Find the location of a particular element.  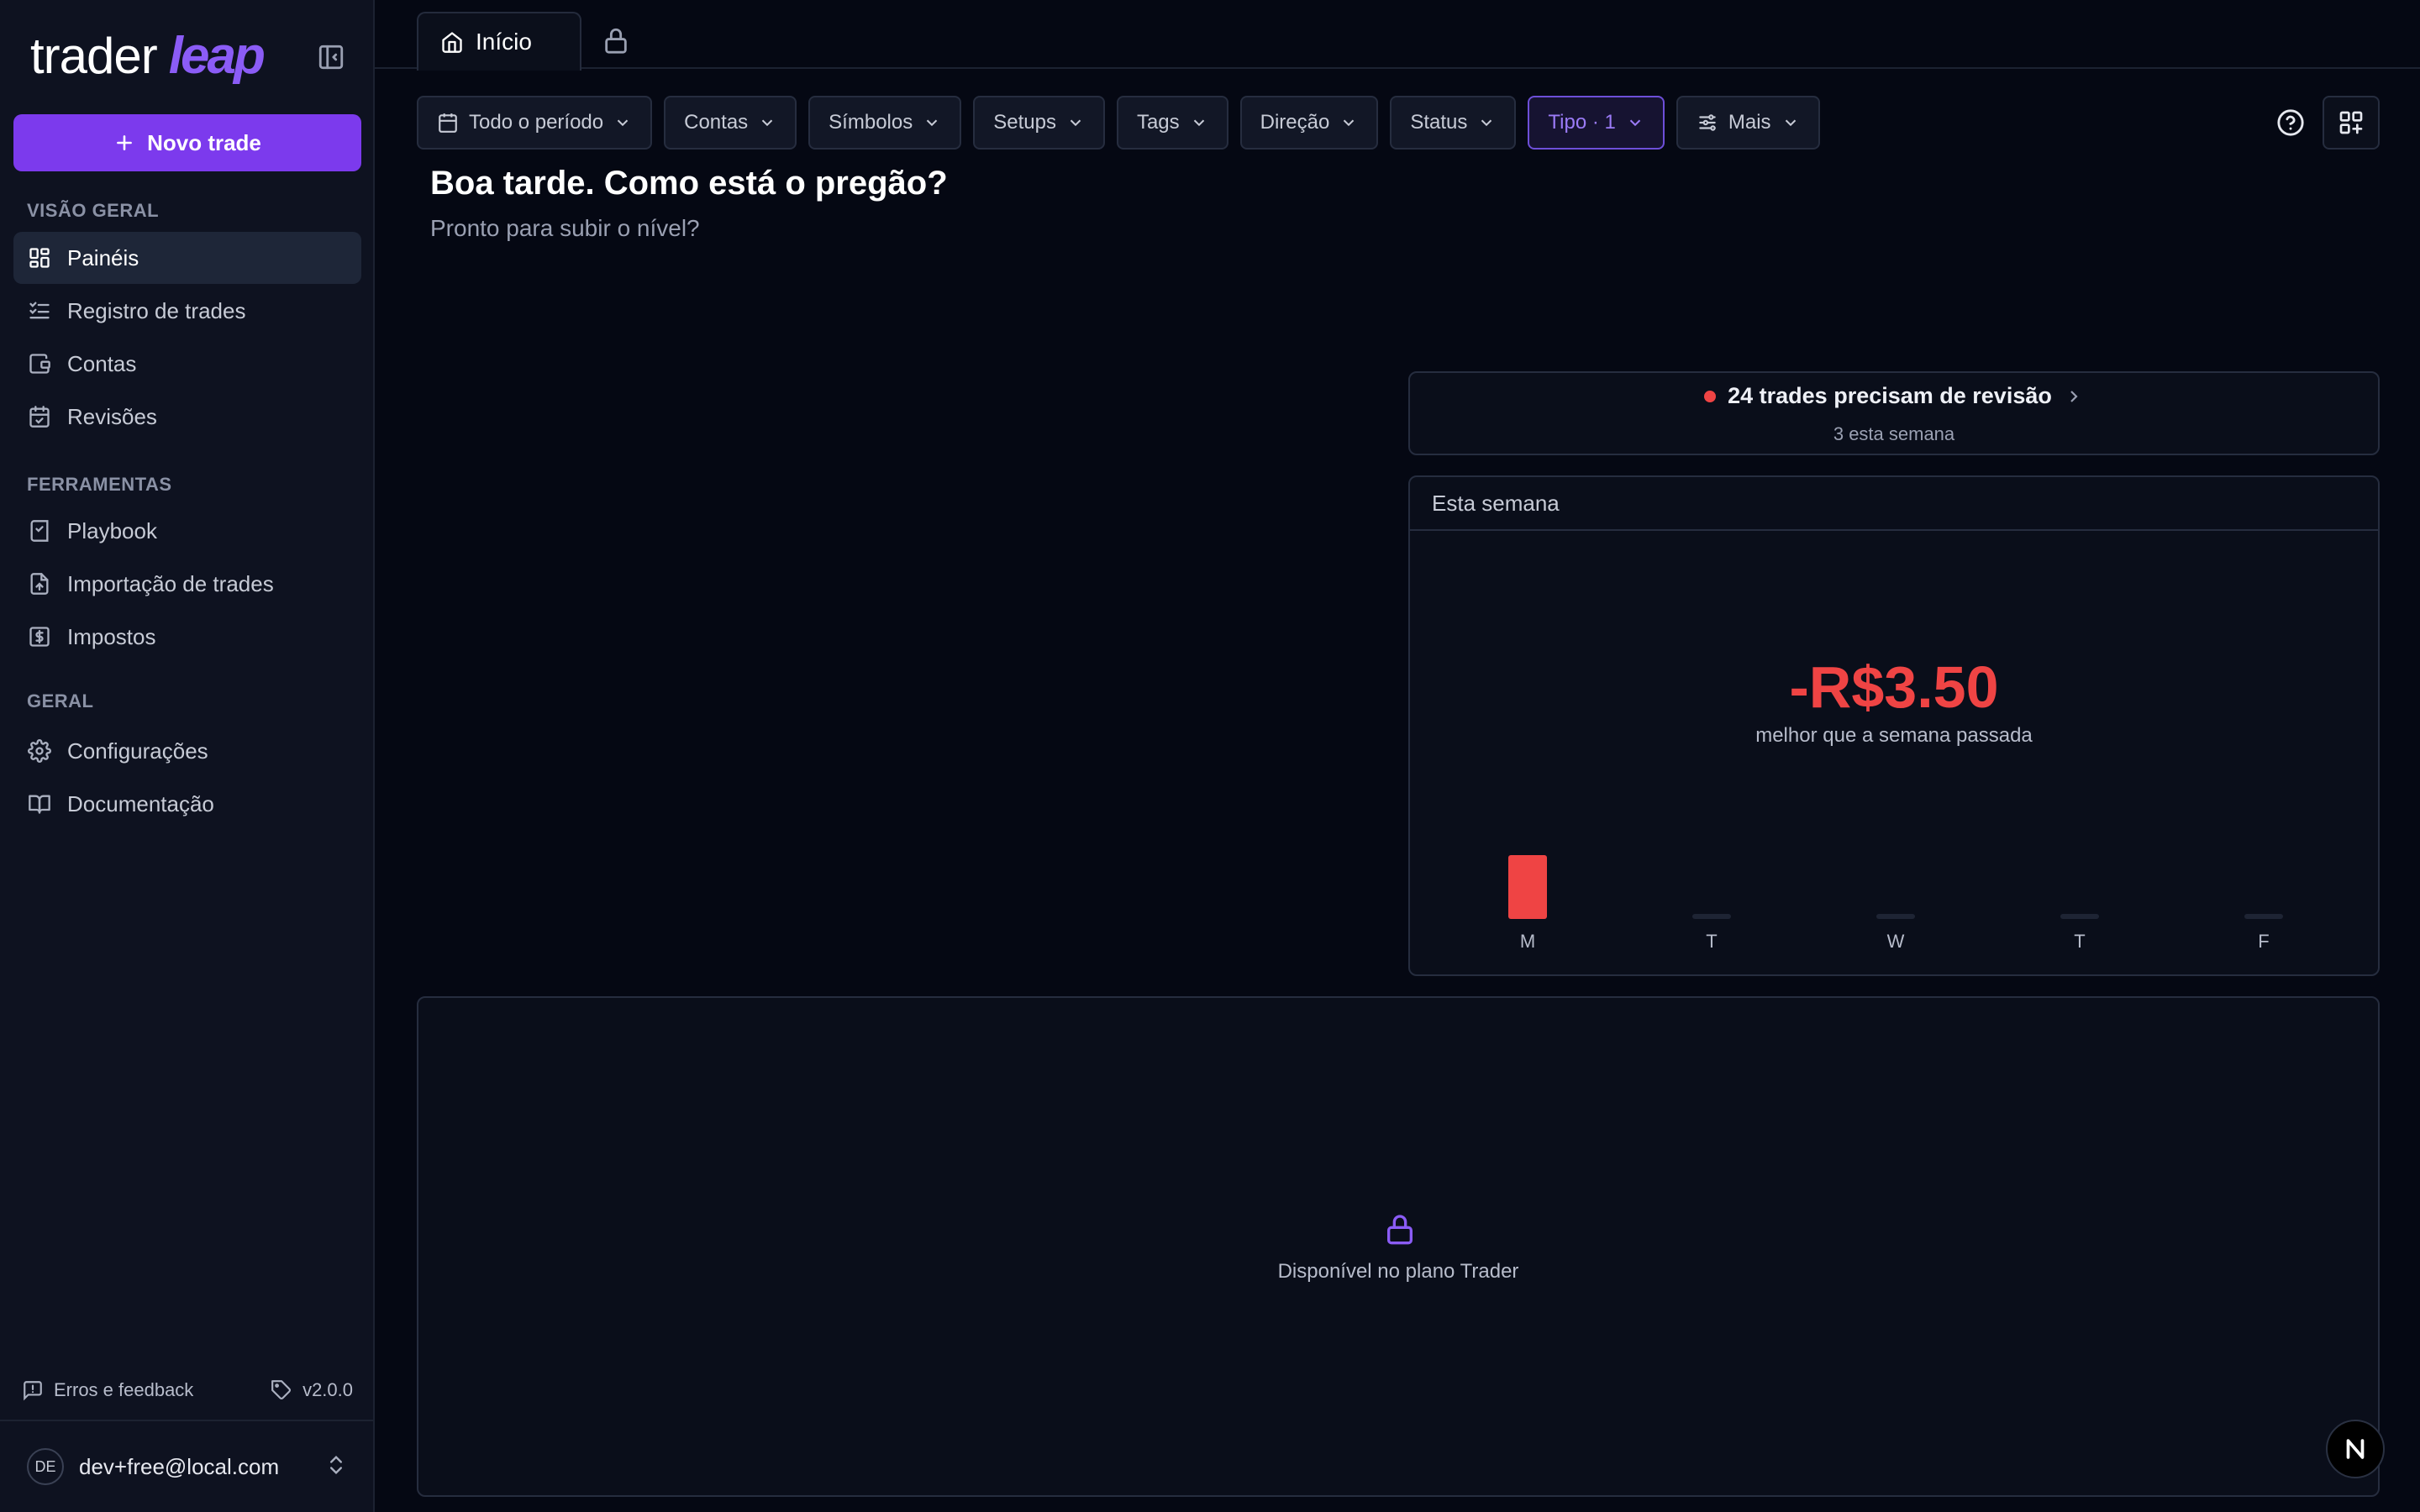

calendar-icon is located at coordinates (448, 123).